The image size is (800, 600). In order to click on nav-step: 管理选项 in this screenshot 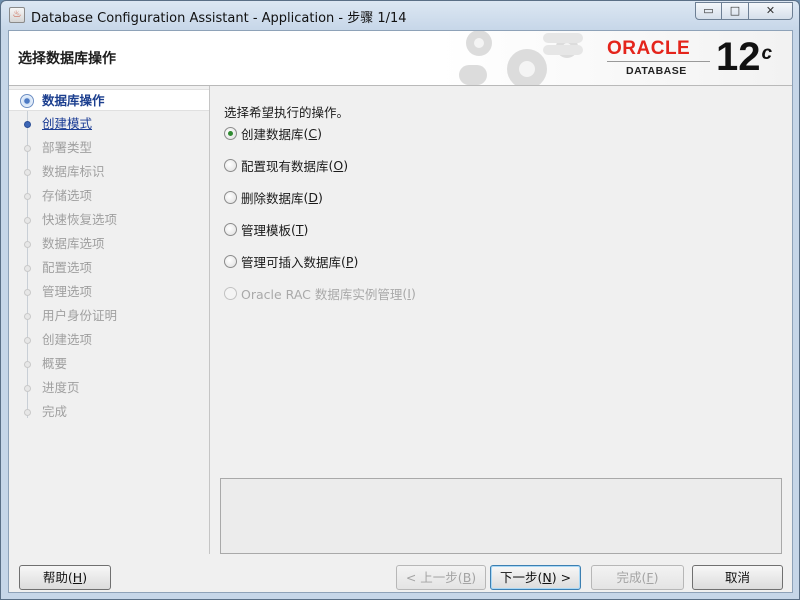, I will do `click(109, 292)`.